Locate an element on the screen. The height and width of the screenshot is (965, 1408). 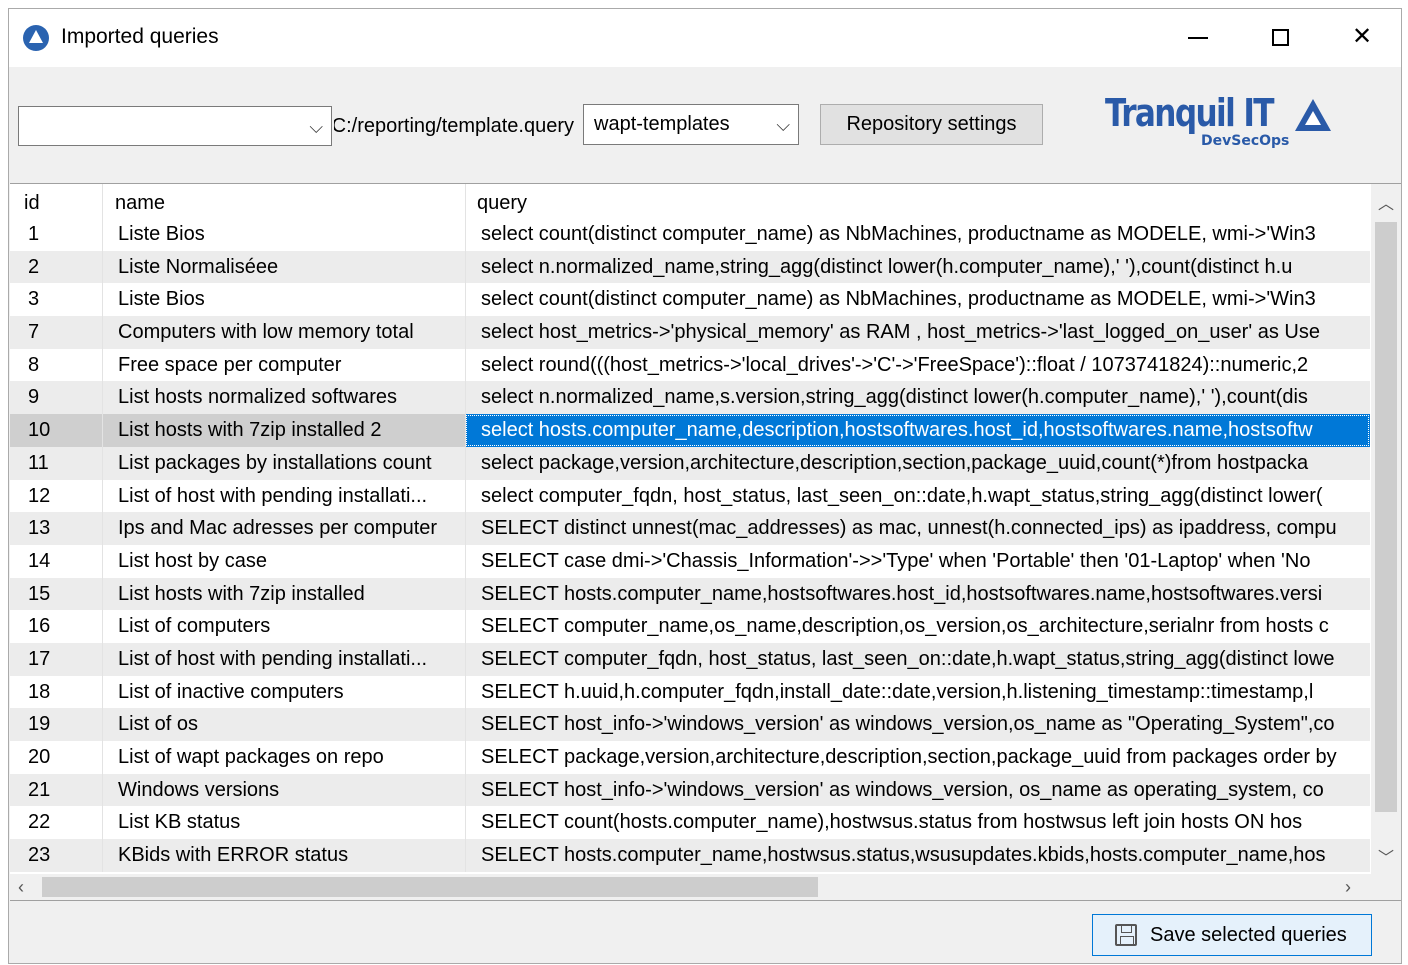
column-header-name: name is located at coordinates (140, 203).